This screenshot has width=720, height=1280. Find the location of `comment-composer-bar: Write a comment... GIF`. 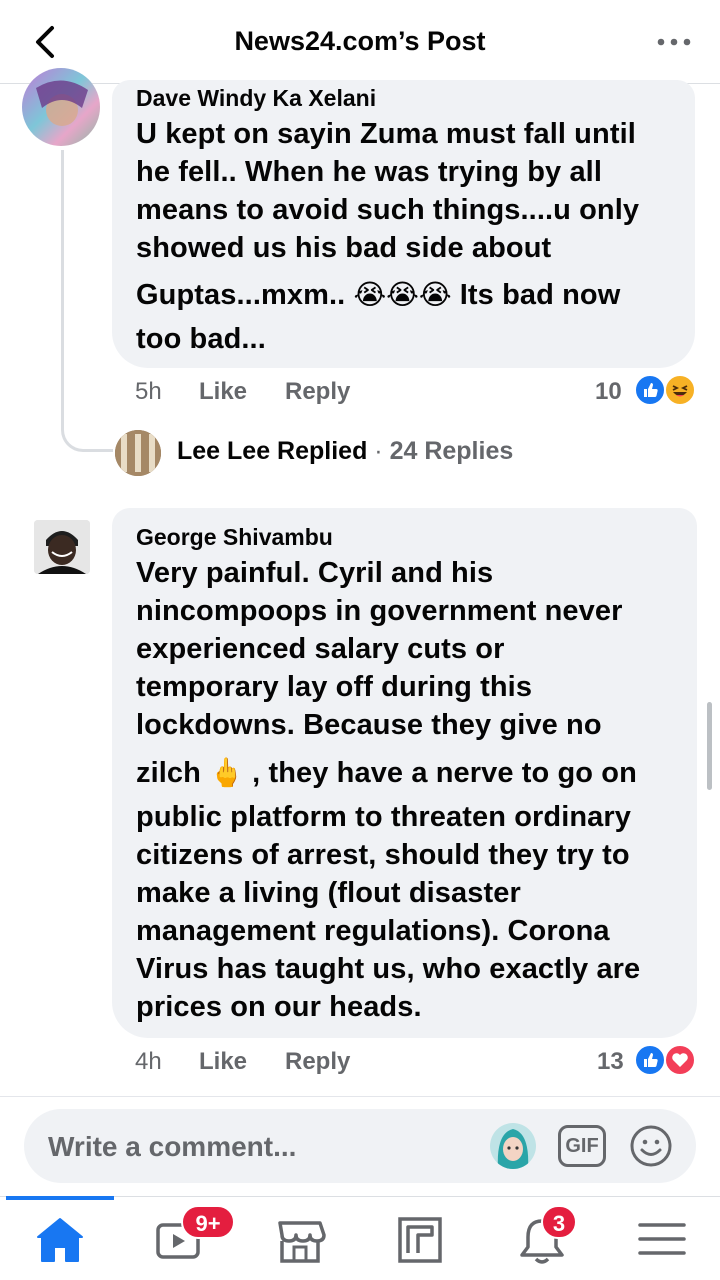

comment-composer-bar: Write a comment... GIF is located at coordinates (360, 1146).